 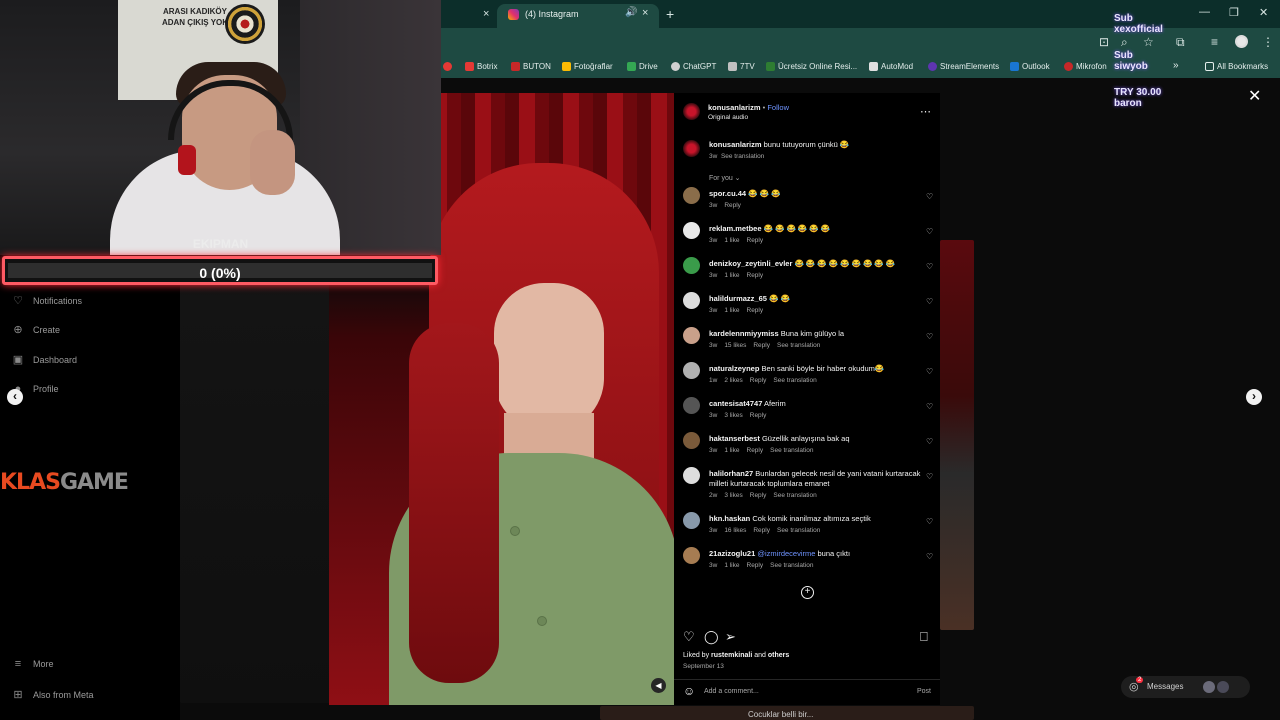 I want to click on comment-username: denizkoy_zeytinli_evler, so click(x=750, y=263).